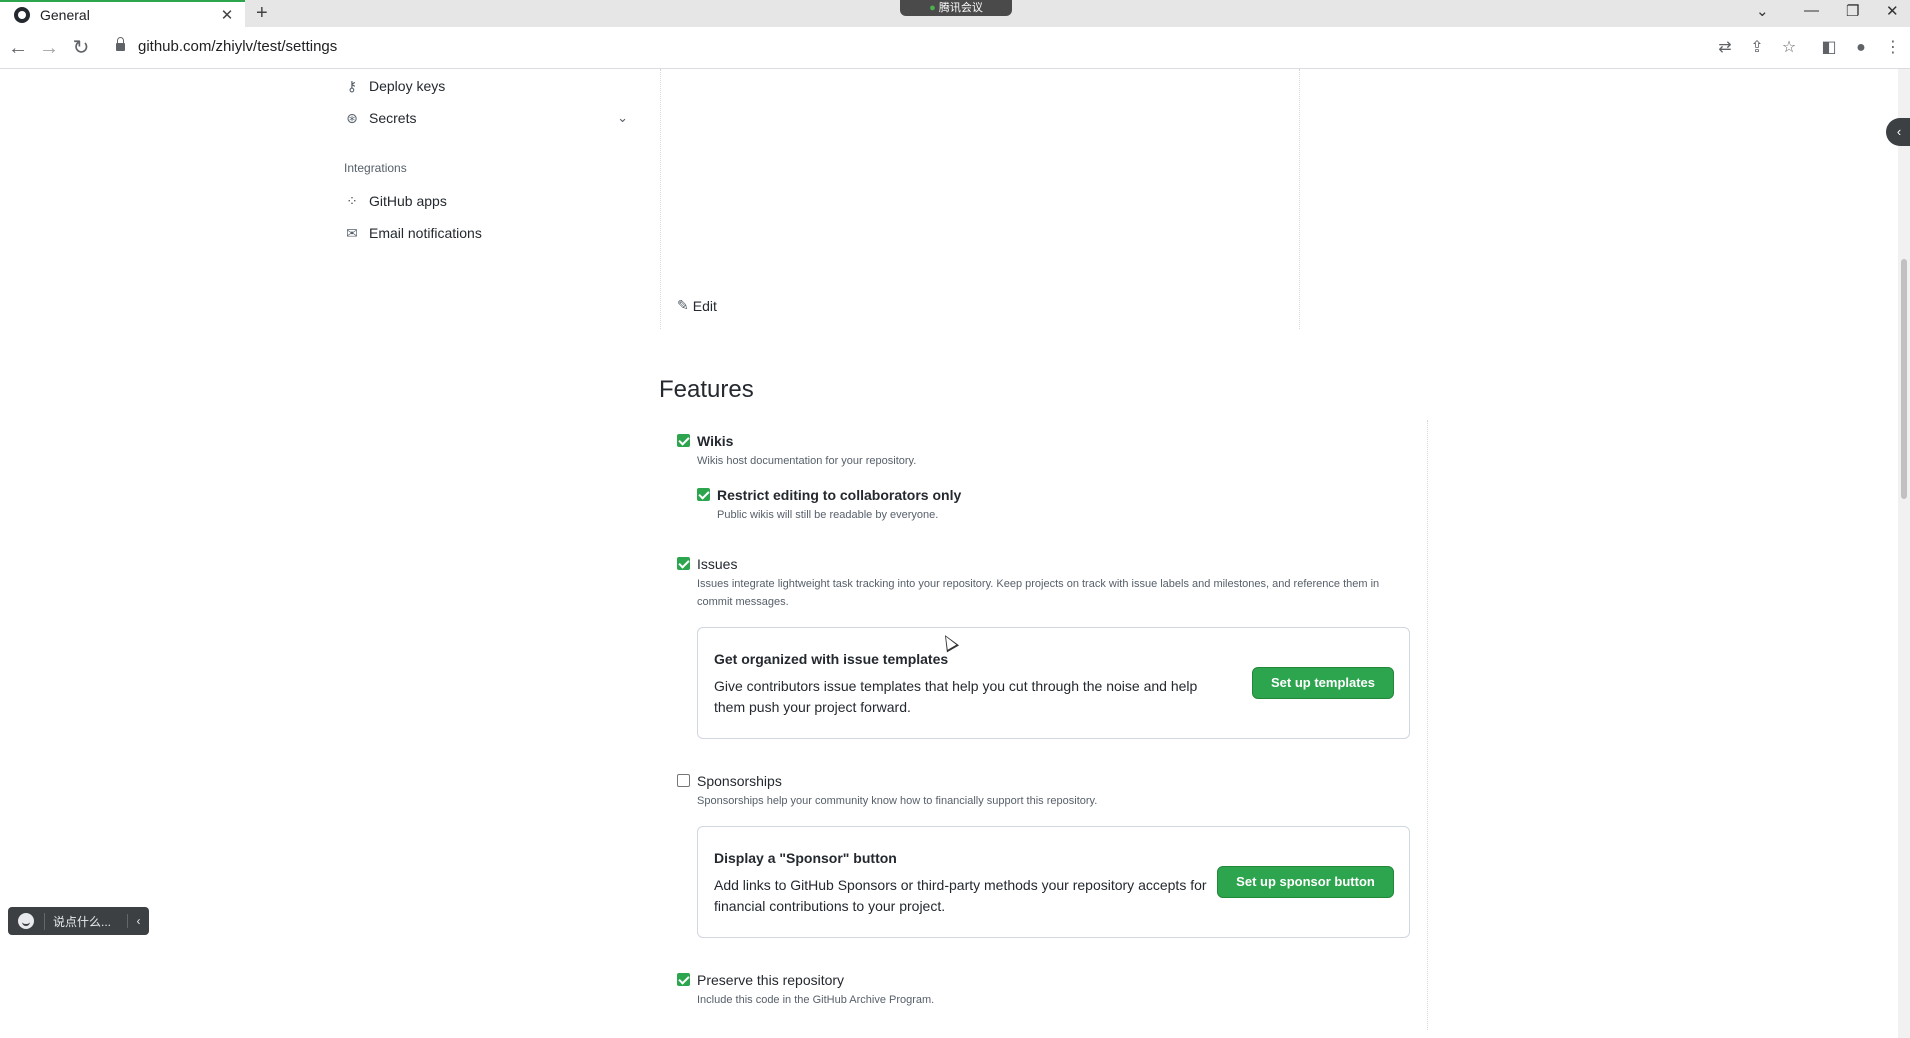 The width and height of the screenshot is (1910, 1038). I want to click on sidebar-item-label: Deploy keys, so click(407, 86).